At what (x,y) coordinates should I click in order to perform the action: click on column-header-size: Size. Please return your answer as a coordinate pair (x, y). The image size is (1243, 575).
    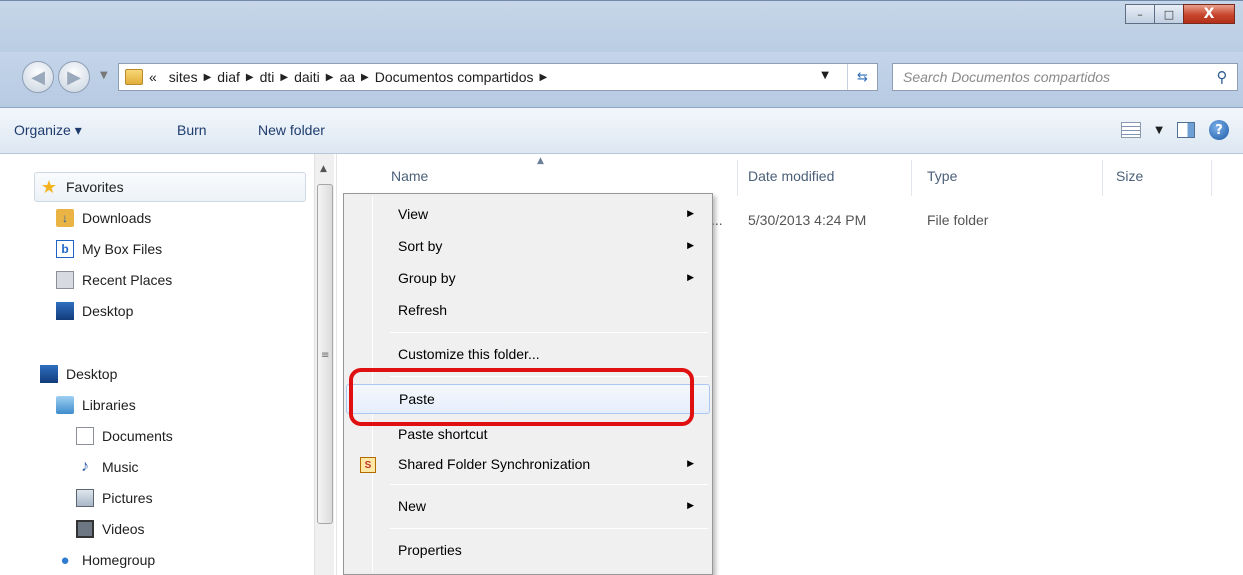
    Looking at the image, I should click on (1129, 176).